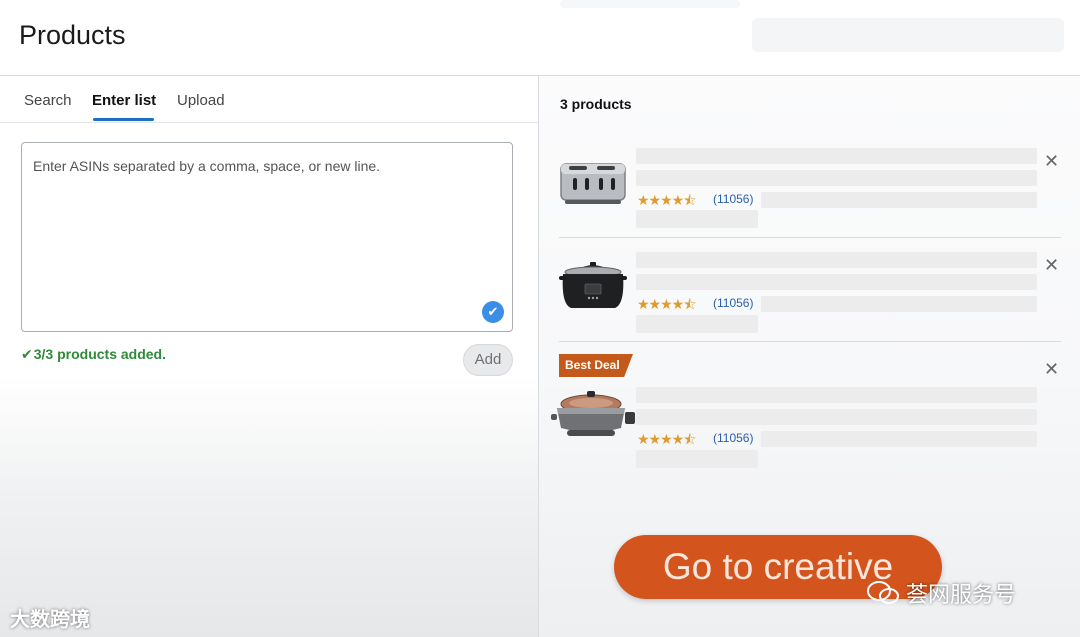  I want to click on tab-enter-list: Enter list, so click(124, 100).